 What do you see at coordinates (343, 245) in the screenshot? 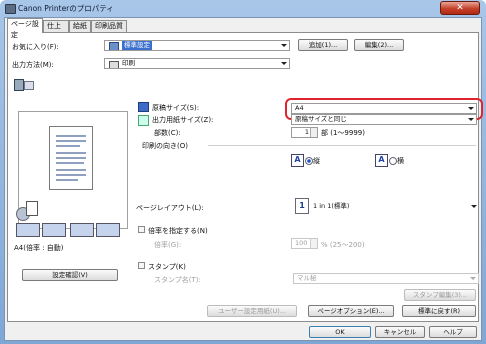
I see `scaling-range: % (25〜200)` at bounding box center [343, 245].